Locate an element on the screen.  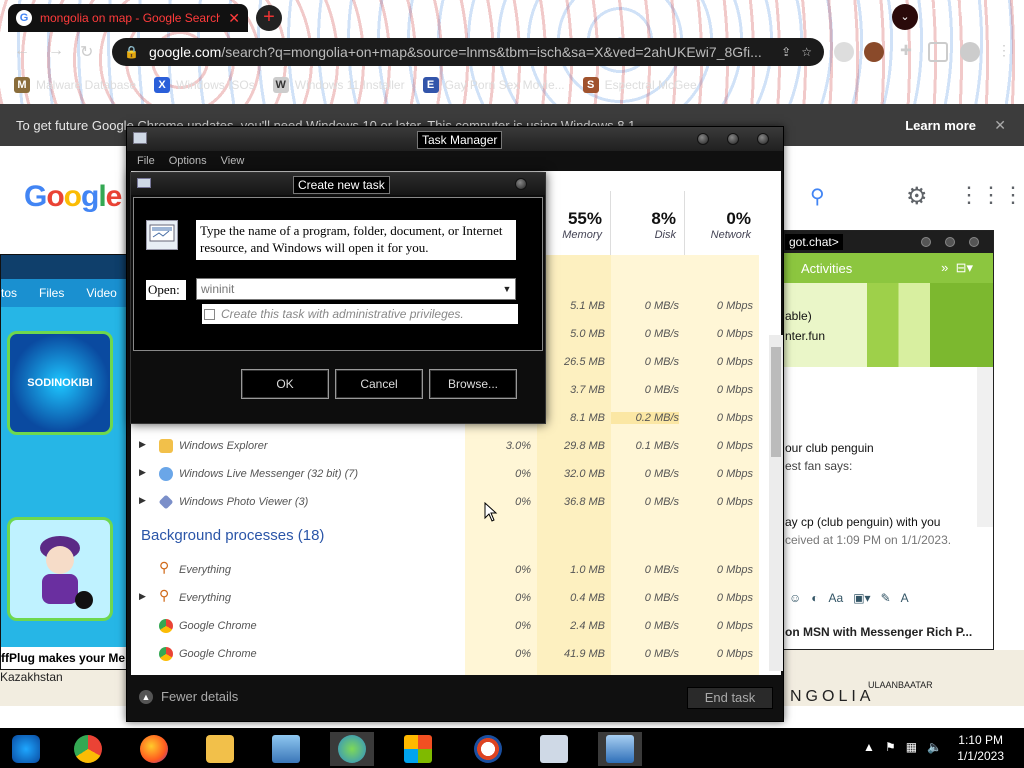
taskbar-messenger is located at coordinates (352, 749).